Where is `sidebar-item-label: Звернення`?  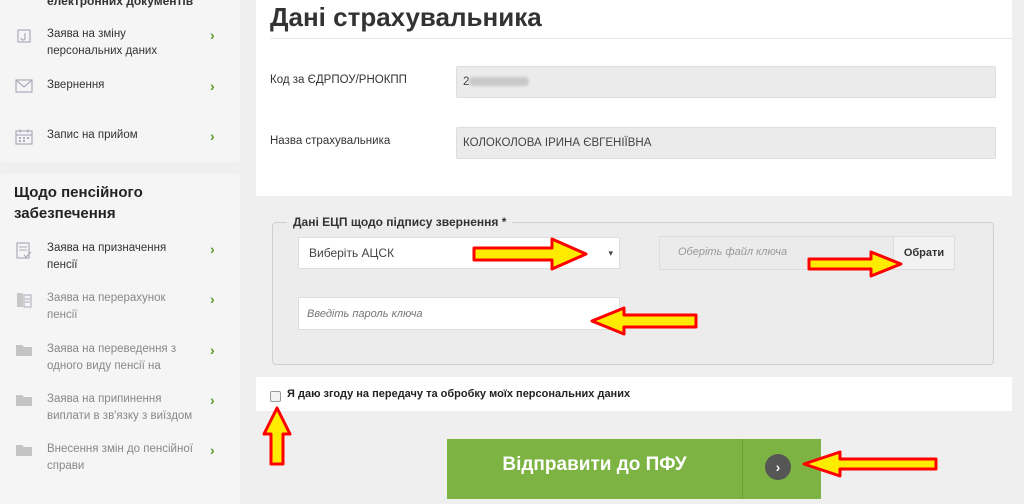 sidebar-item-label: Звернення is located at coordinates (76, 85).